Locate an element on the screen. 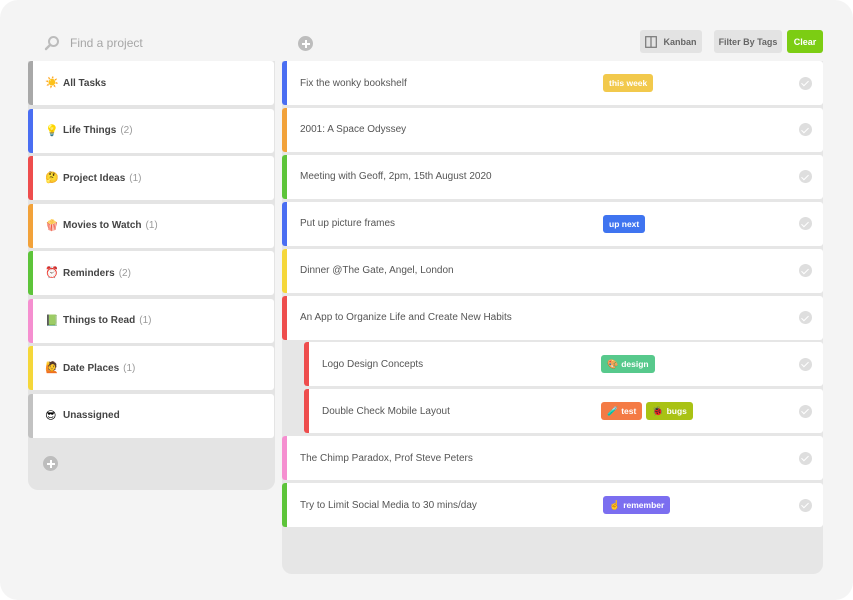 The height and width of the screenshot is (600, 853). sunglasses-face-icon: 😎 is located at coordinates (51, 415).